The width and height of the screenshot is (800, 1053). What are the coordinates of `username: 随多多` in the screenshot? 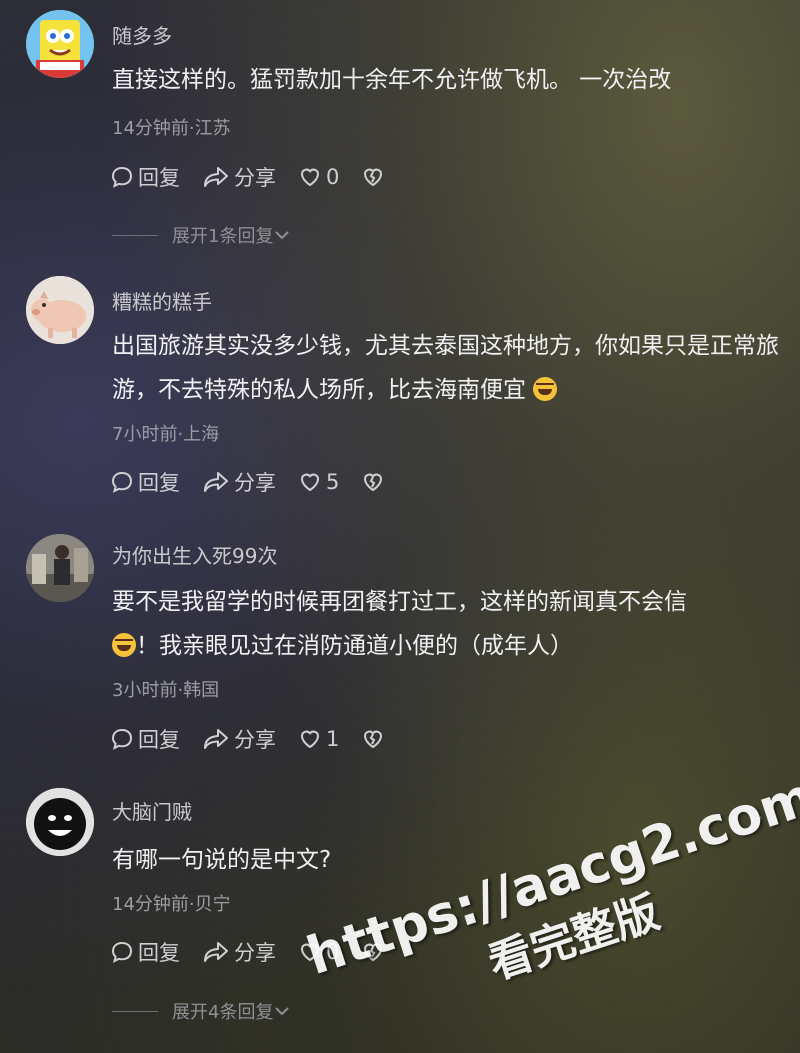 It's located at (142, 34).